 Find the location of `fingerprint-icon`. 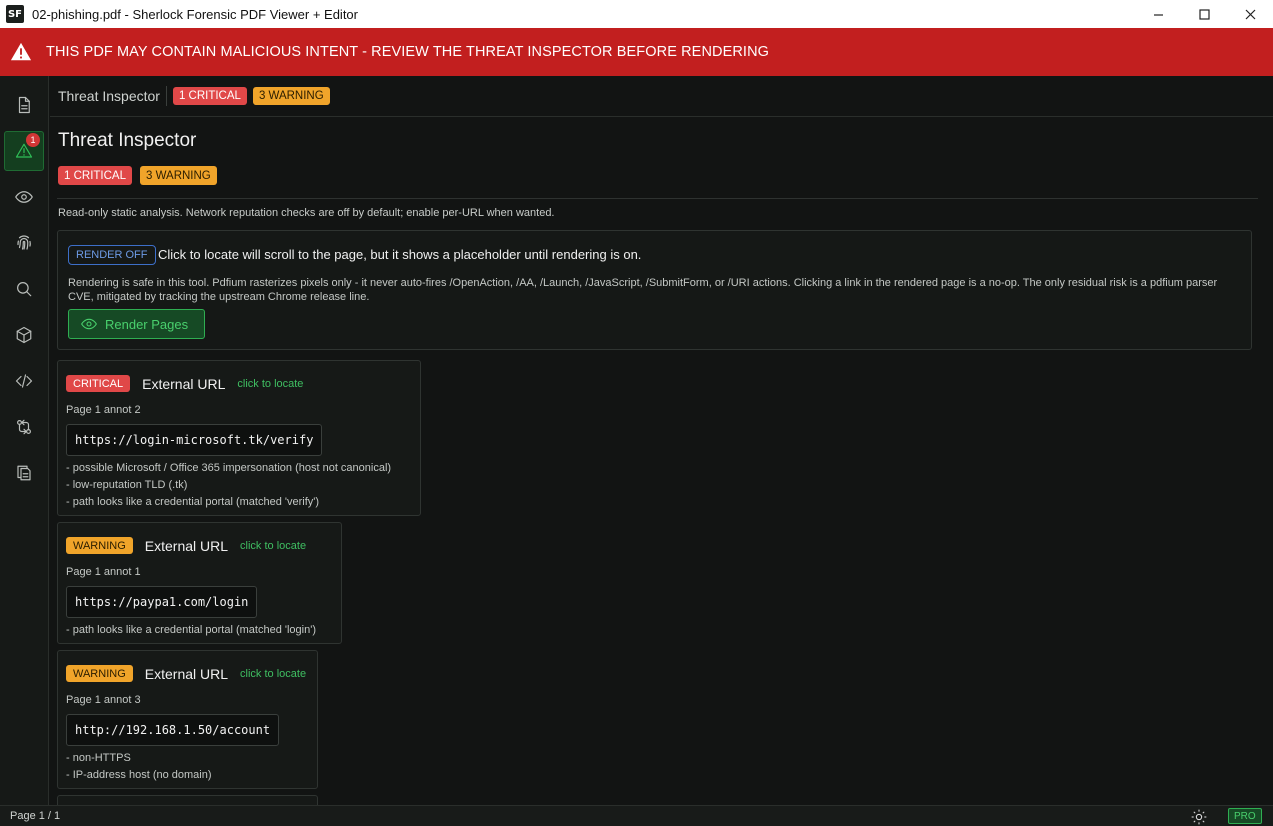

fingerprint-icon is located at coordinates (24, 242).